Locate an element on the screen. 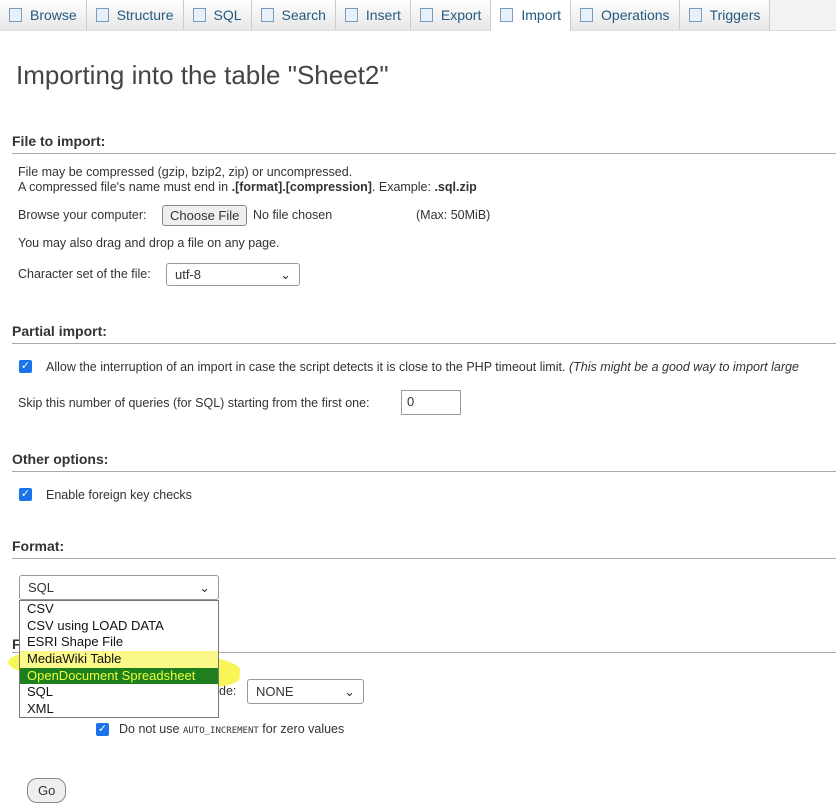  page-title: Importing into the table "Sheet2" is located at coordinates (202, 75).